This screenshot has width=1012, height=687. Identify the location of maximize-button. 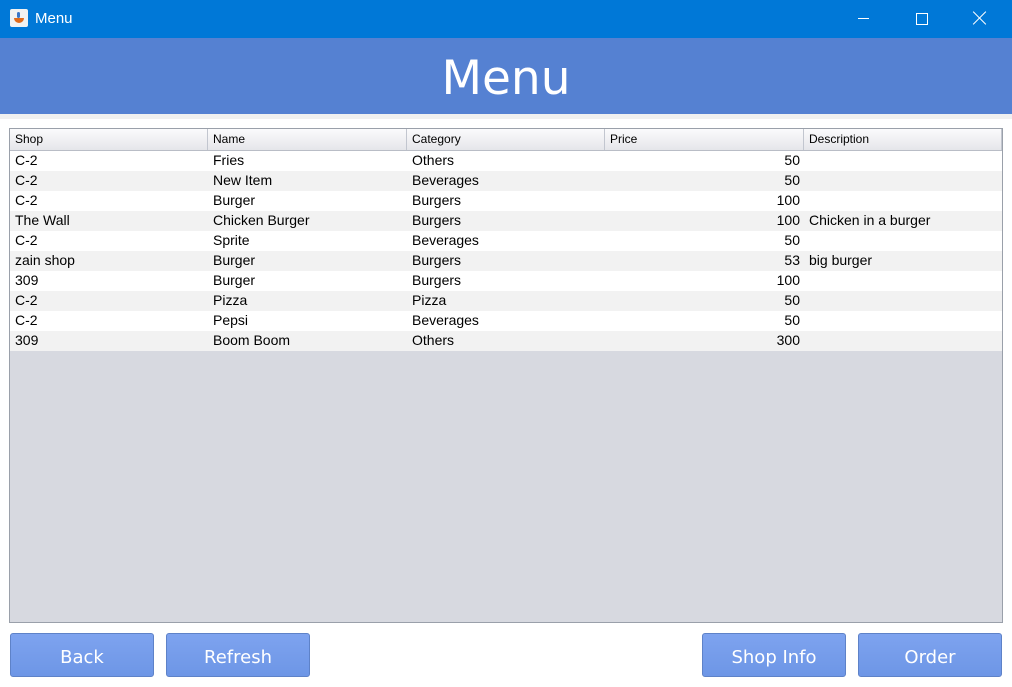
(922, 19).